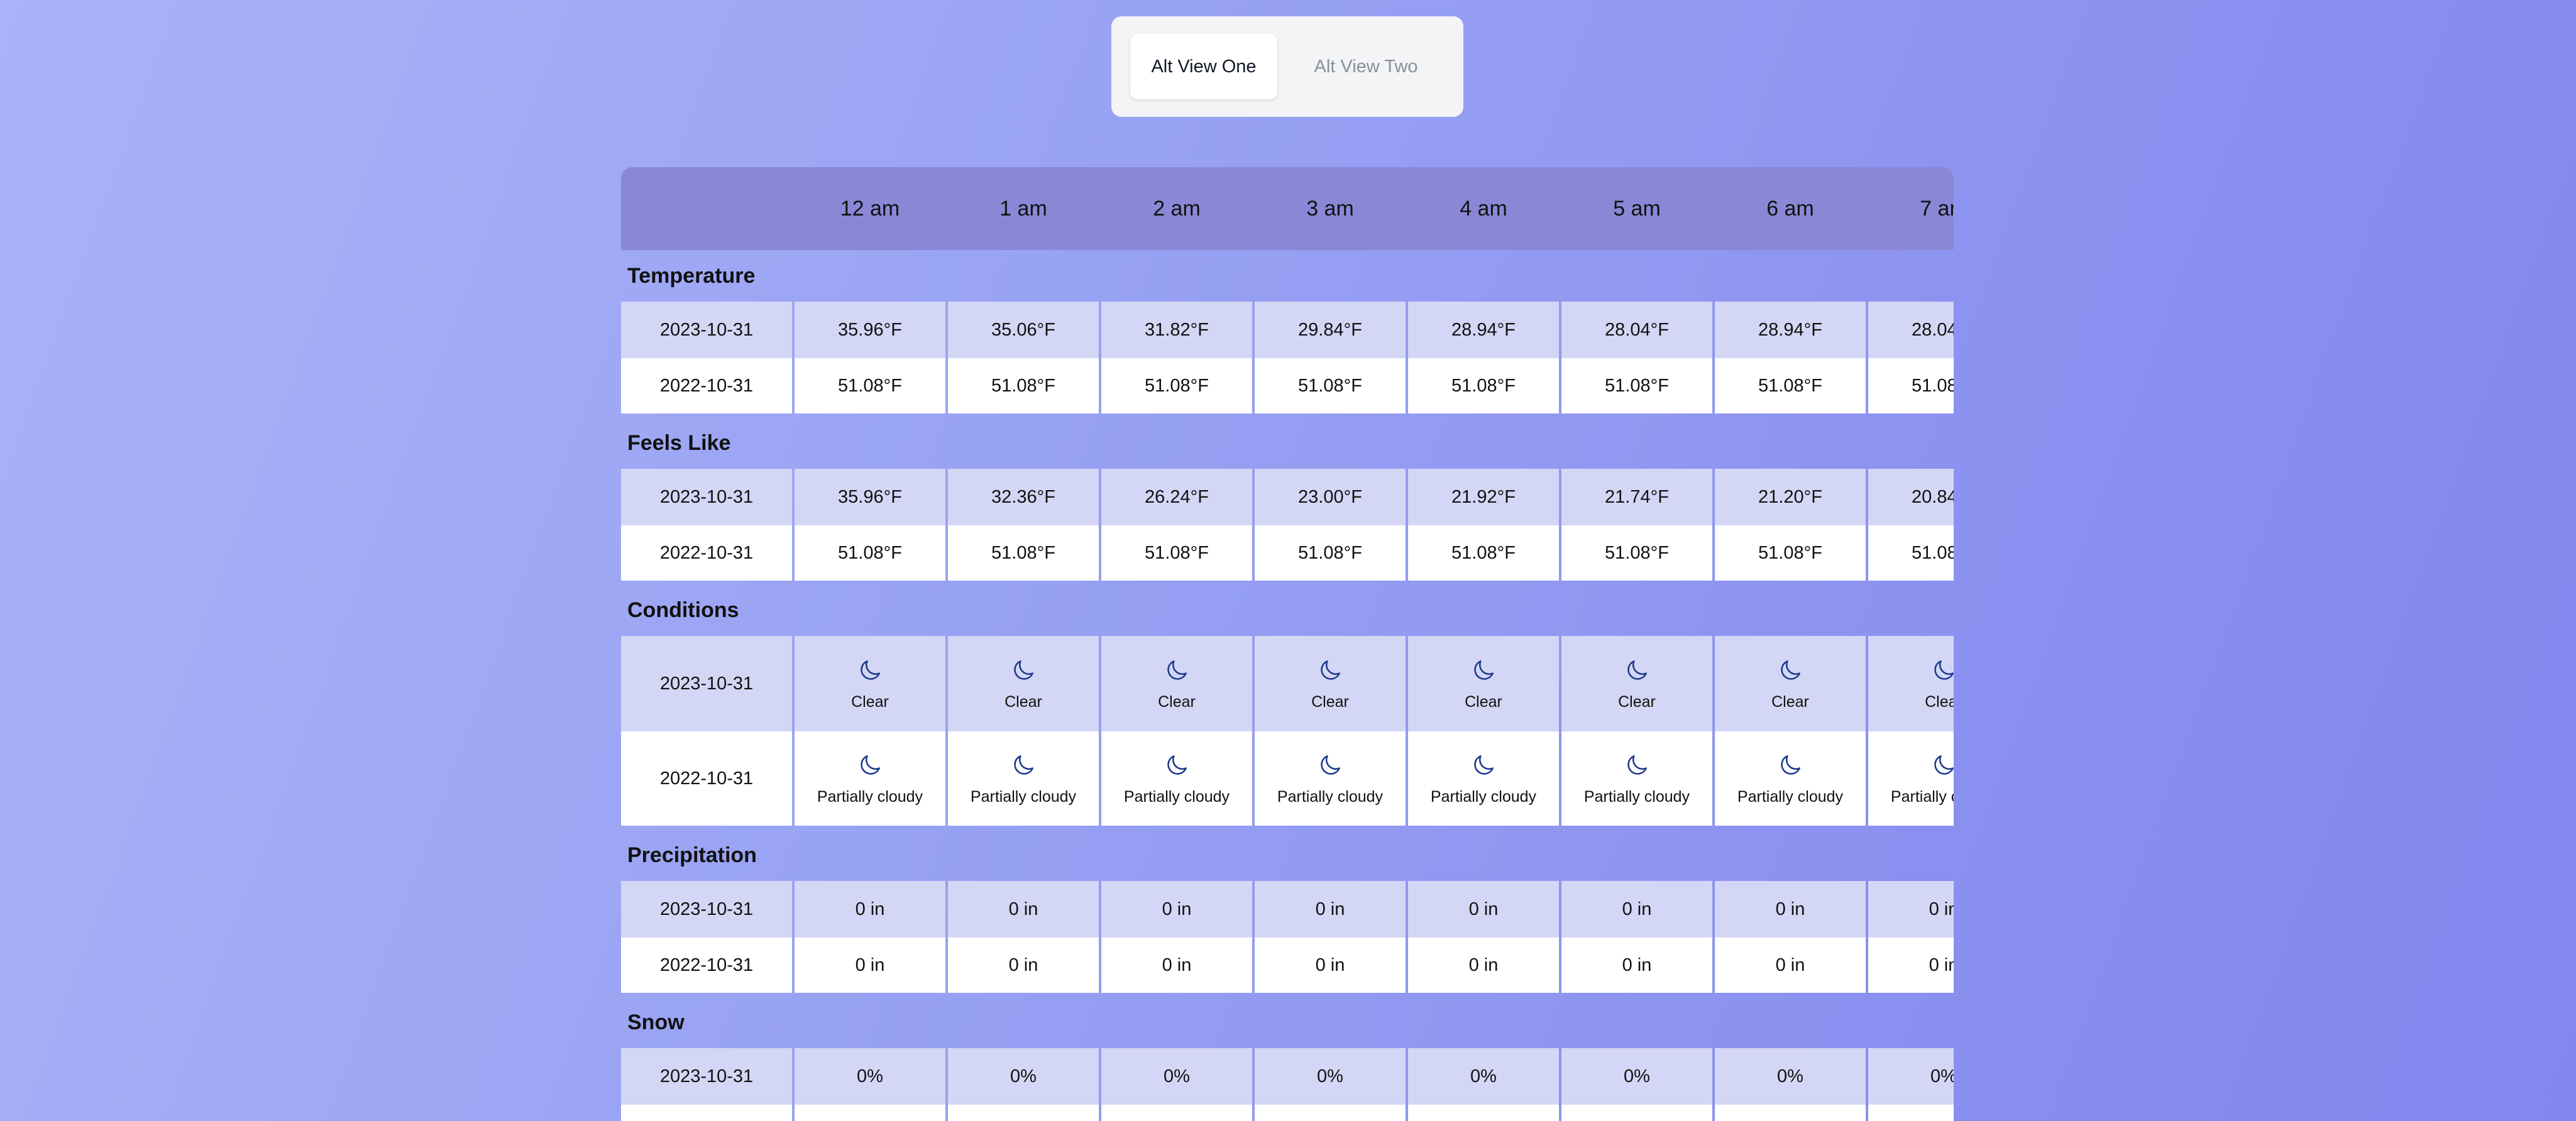 This screenshot has height=1121, width=2576. What do you see at coordinates (1637, 497) in the screenshot?
I see `value-cell: 21.74°F` at bounding box center [1637, 497].